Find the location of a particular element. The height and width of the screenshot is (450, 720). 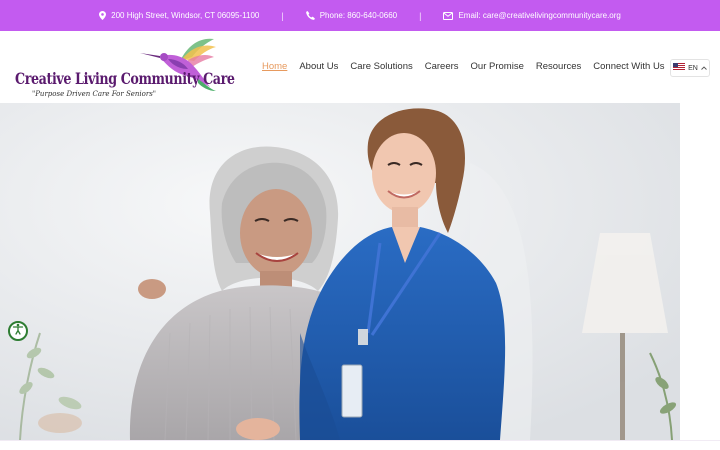

phone-item: Phone: 860-640-0660 is located at coordinates (351, 15).